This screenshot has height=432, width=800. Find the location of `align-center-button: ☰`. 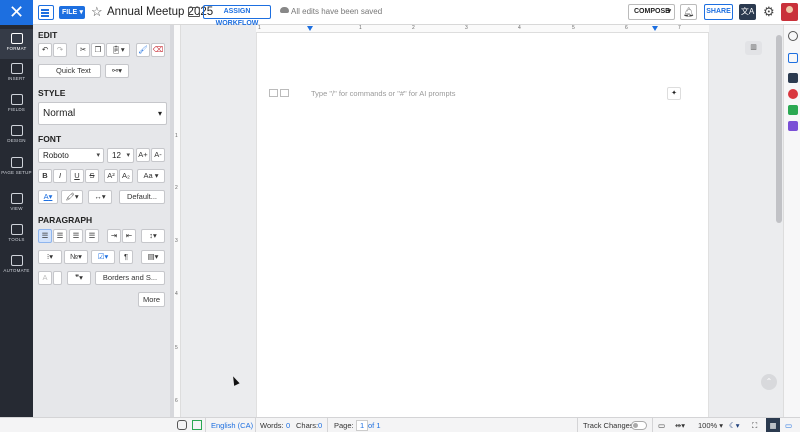

align-center-button: ☰ is located at coordinates (60, 236).